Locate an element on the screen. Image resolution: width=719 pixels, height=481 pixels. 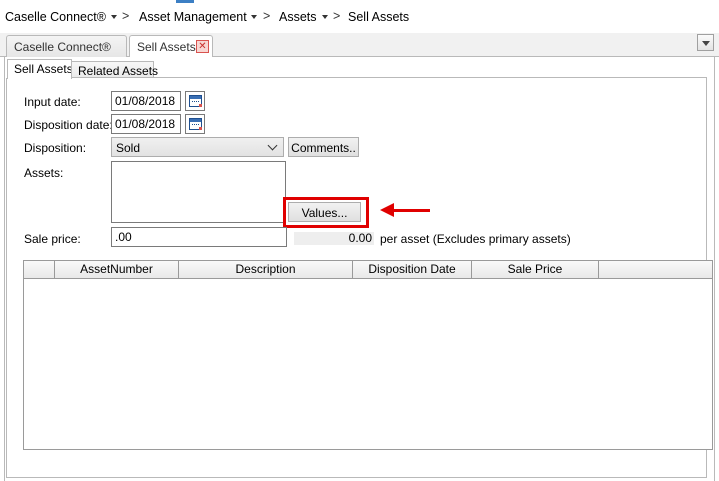
breadcrumb-item-caselle-connect: Caselle Connect® is located at coordinates (55, 17).